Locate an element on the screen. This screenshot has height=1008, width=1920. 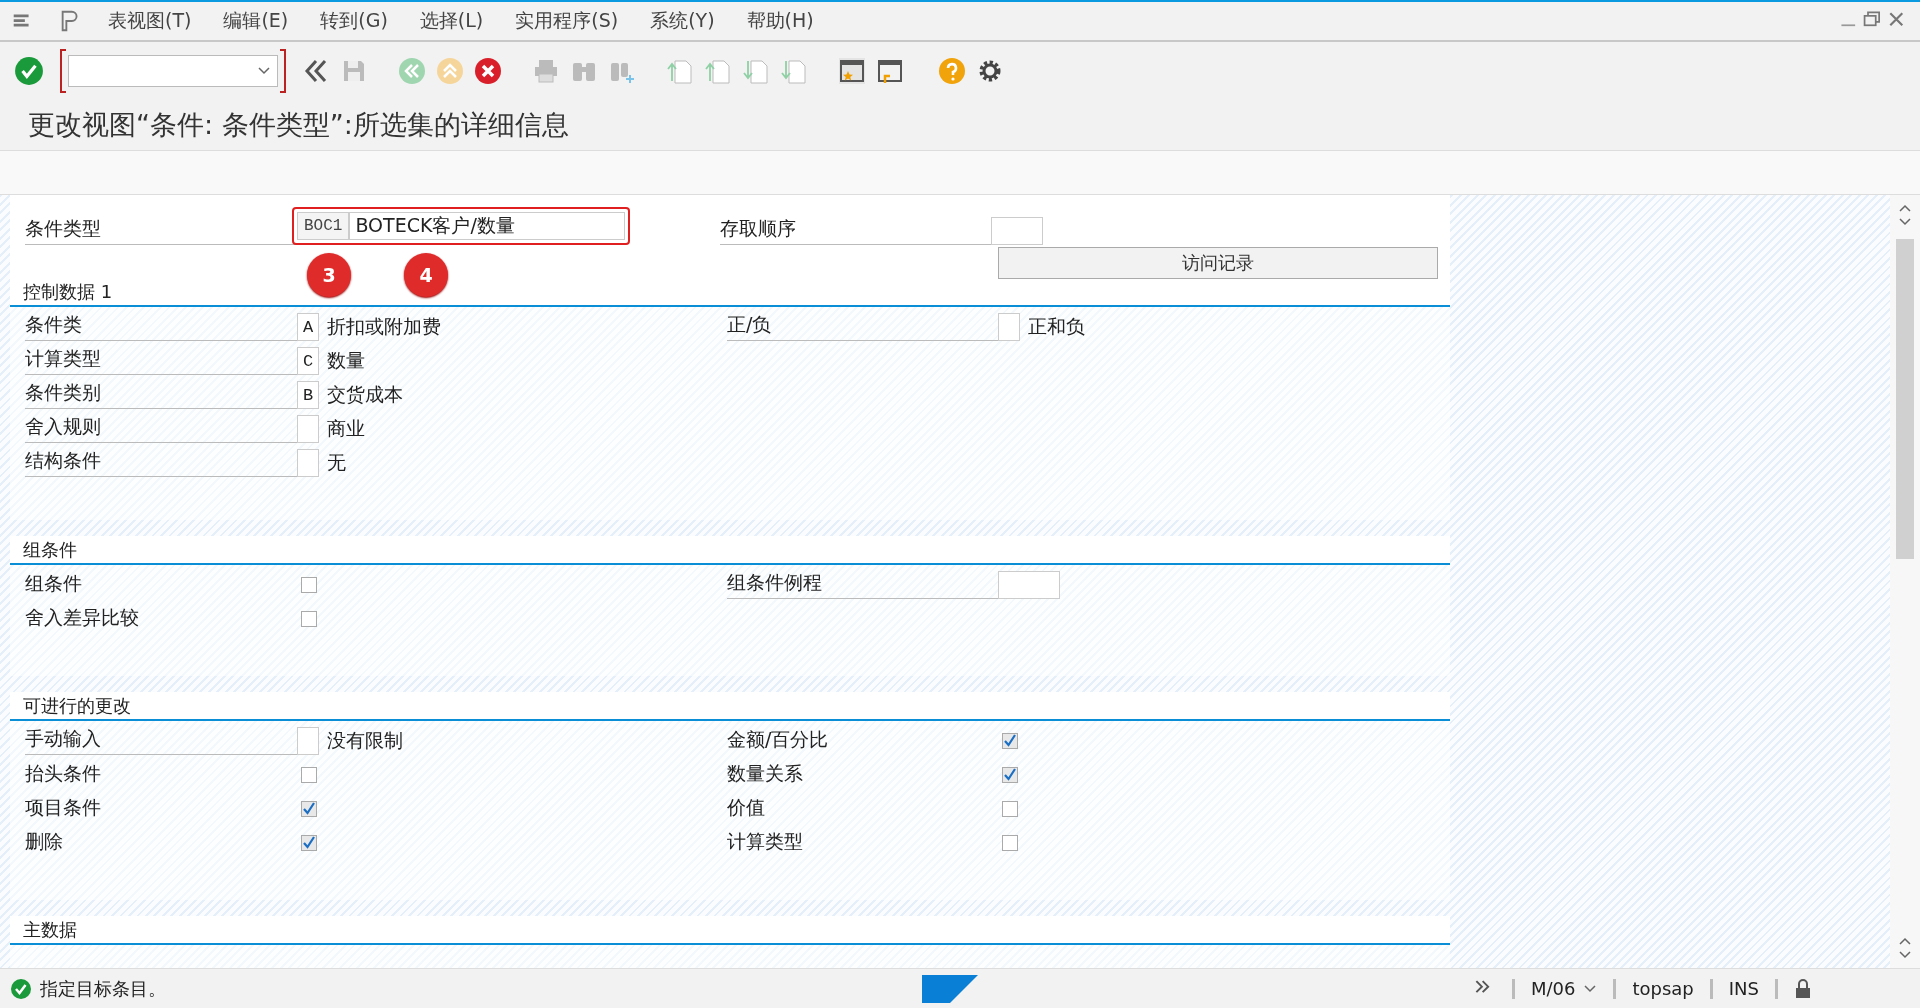
section-title: 主数据 is located at coordinates (50, 929).